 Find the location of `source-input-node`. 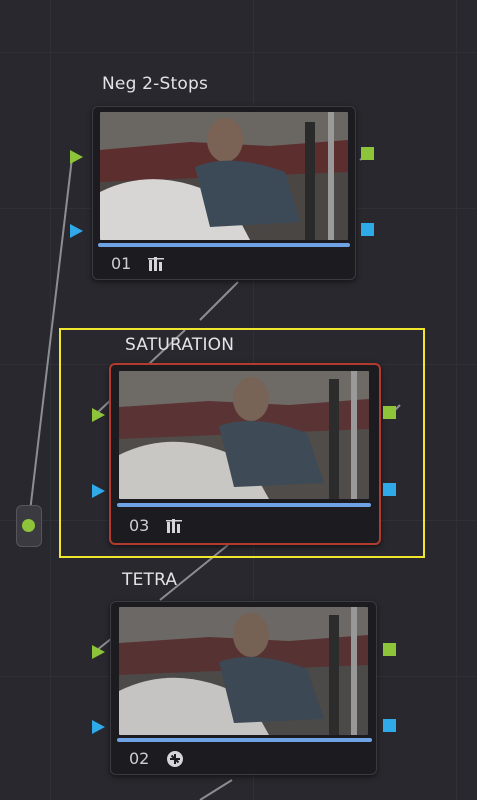

source-input-node is located at coordinates (29, 526).